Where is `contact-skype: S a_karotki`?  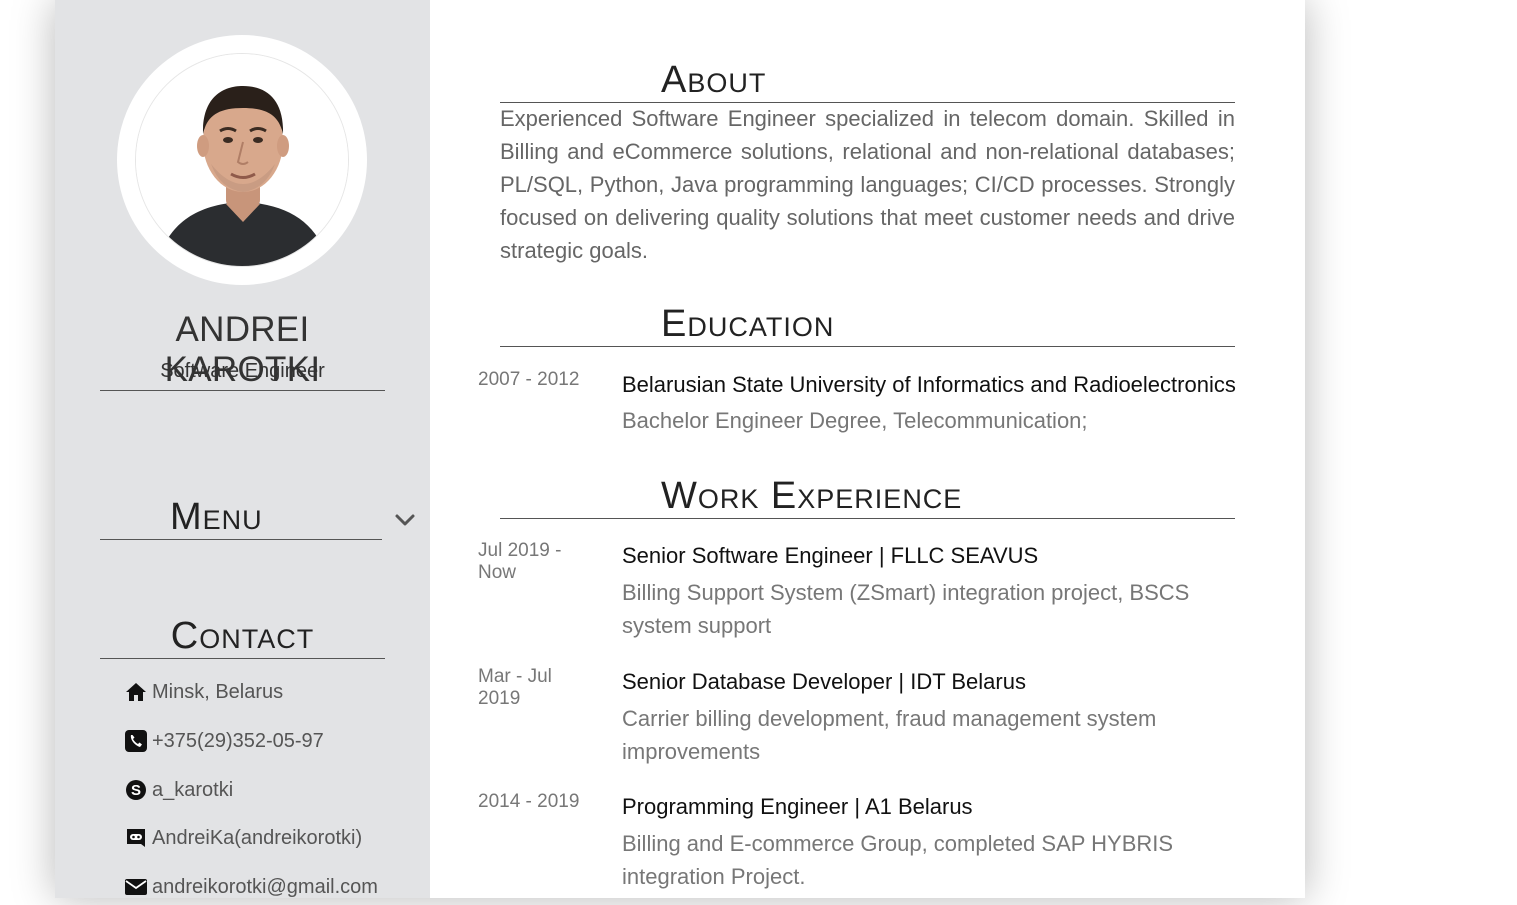
contact-skype: S a_karotki is located at coordinates (178, 790).